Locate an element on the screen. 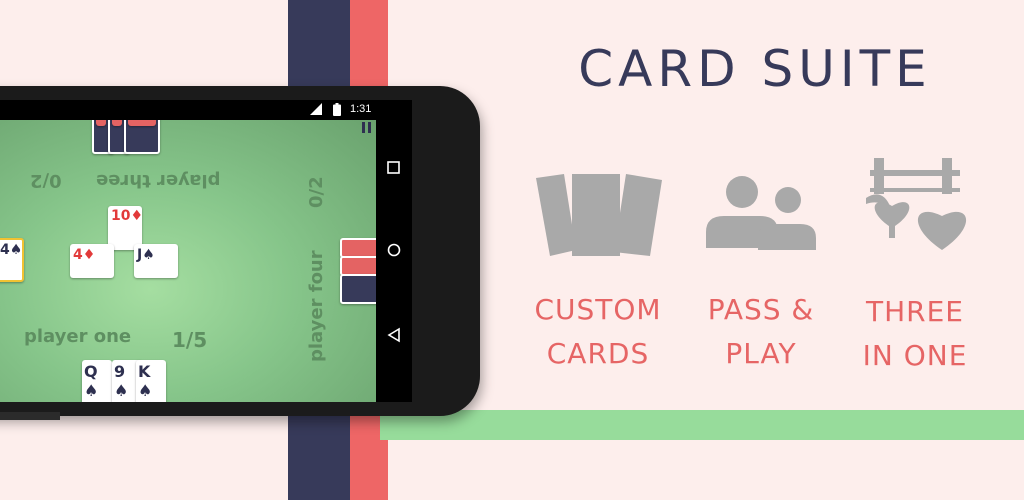 Image resolution: width=1024 pixels, height=500 pixels. nav-bar is located at coordinates (394, 261).